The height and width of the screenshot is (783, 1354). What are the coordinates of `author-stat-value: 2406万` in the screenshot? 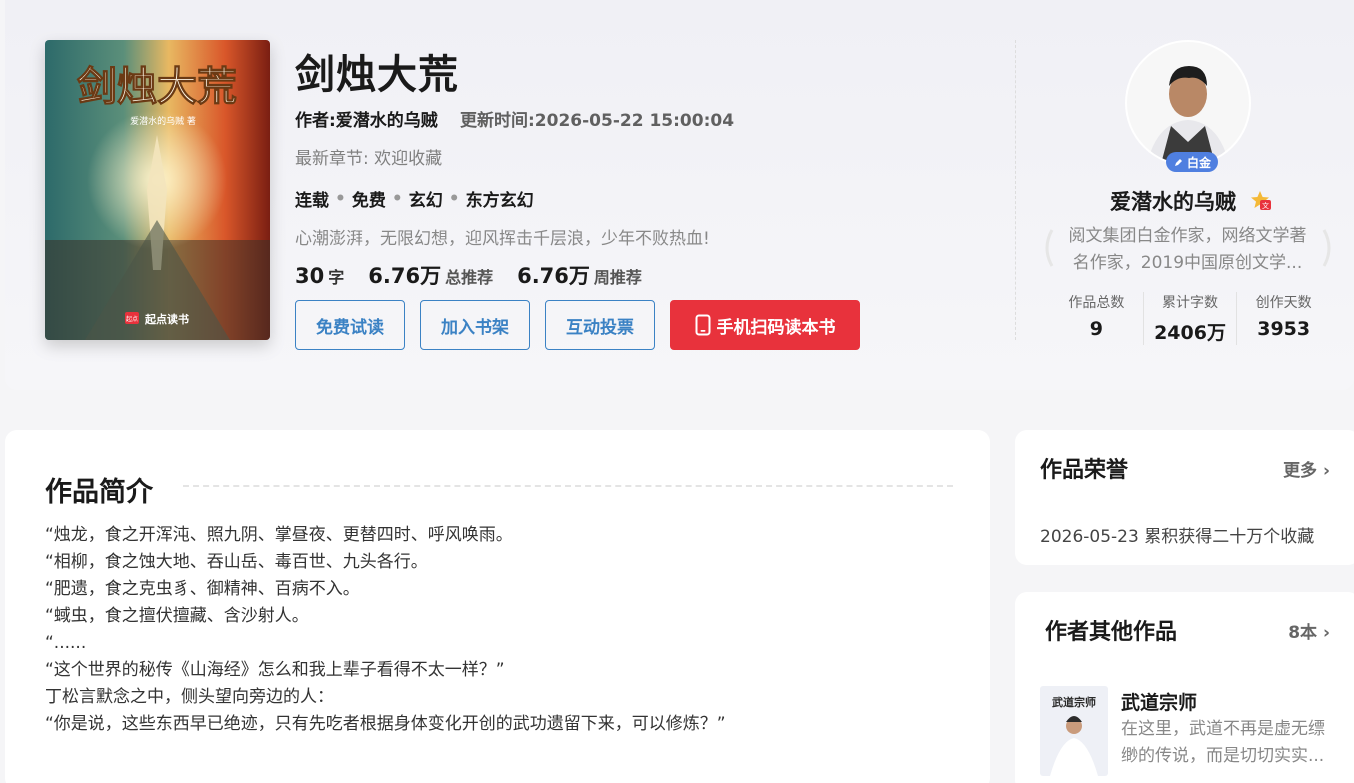 It's located at (1190, 333).